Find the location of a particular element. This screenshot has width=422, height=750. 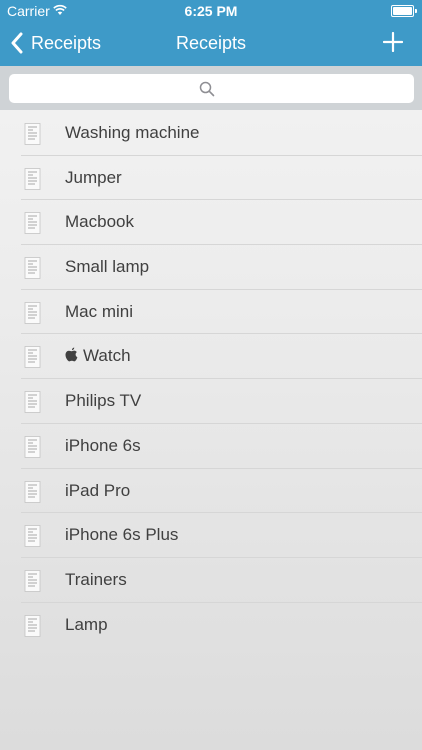

receipt-title: Mac mini is located at coordinates (99, 311).